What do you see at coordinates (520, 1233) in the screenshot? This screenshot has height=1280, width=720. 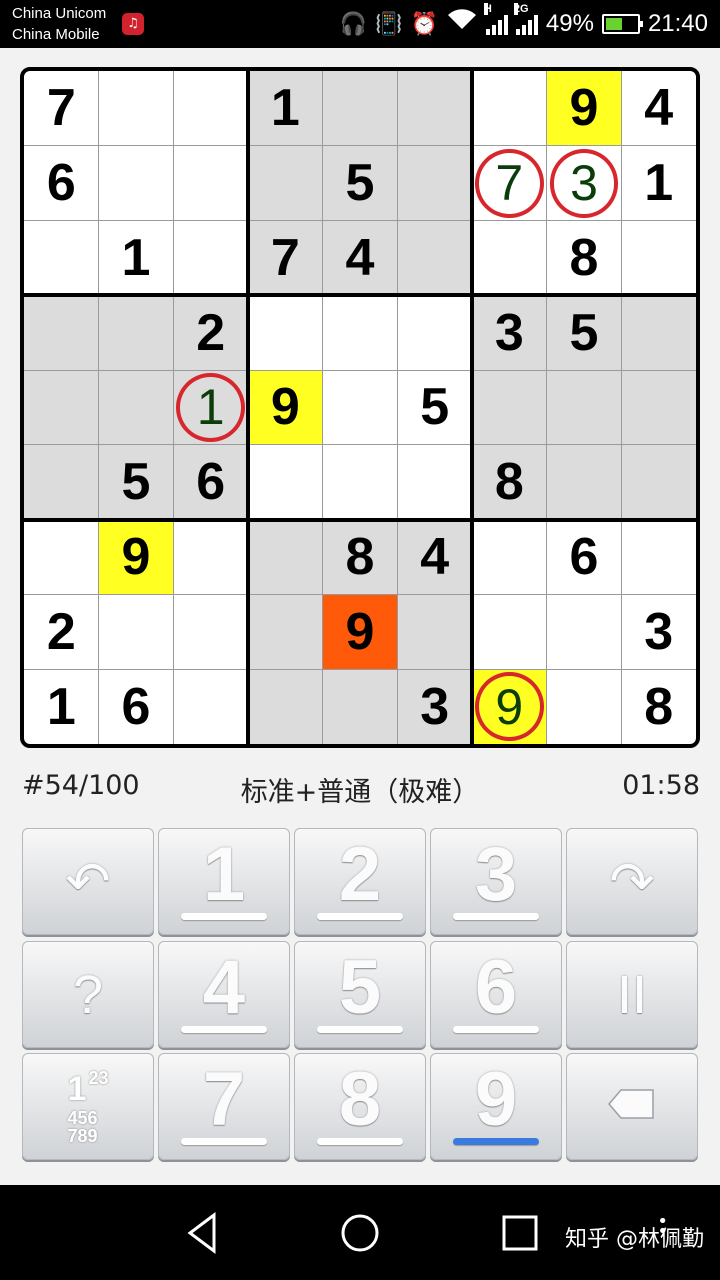 I see `recent-apps-icon` at bounding box center [520, 1233].